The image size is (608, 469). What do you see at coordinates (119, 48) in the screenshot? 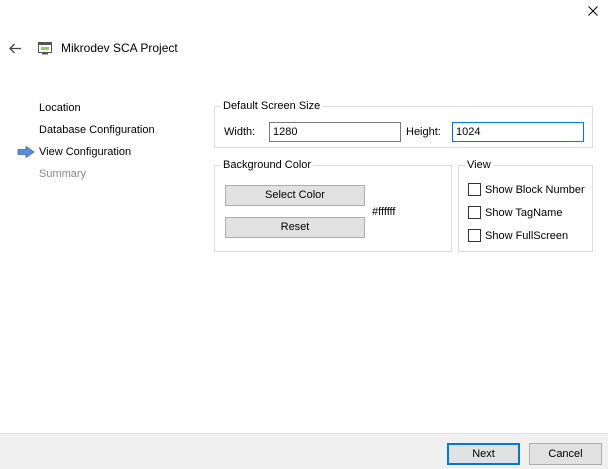
I see `window-title: Mikrodev SCA Project` at bounding box center [119, 48].